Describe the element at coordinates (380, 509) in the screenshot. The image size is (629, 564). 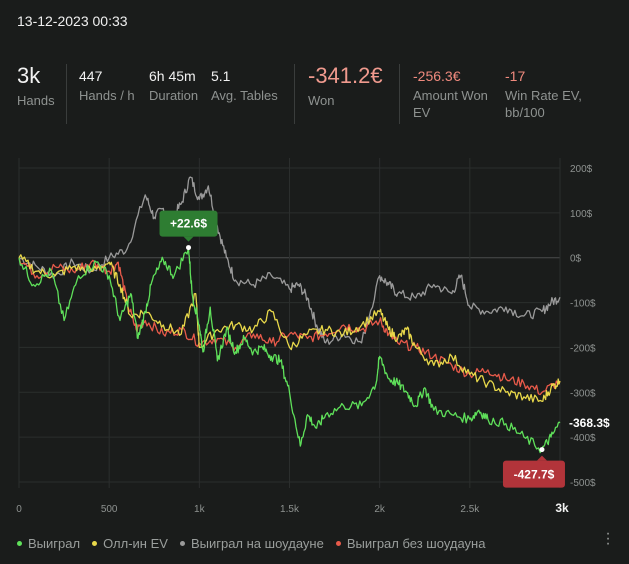
I see `x-tick-label: 2k` at that location.